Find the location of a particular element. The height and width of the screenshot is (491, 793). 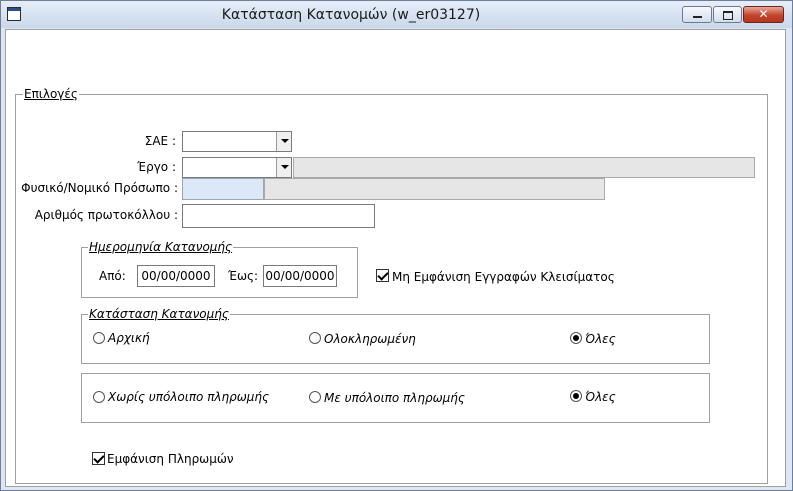

close-icon: ✕ is located at coordinates (763, 14).